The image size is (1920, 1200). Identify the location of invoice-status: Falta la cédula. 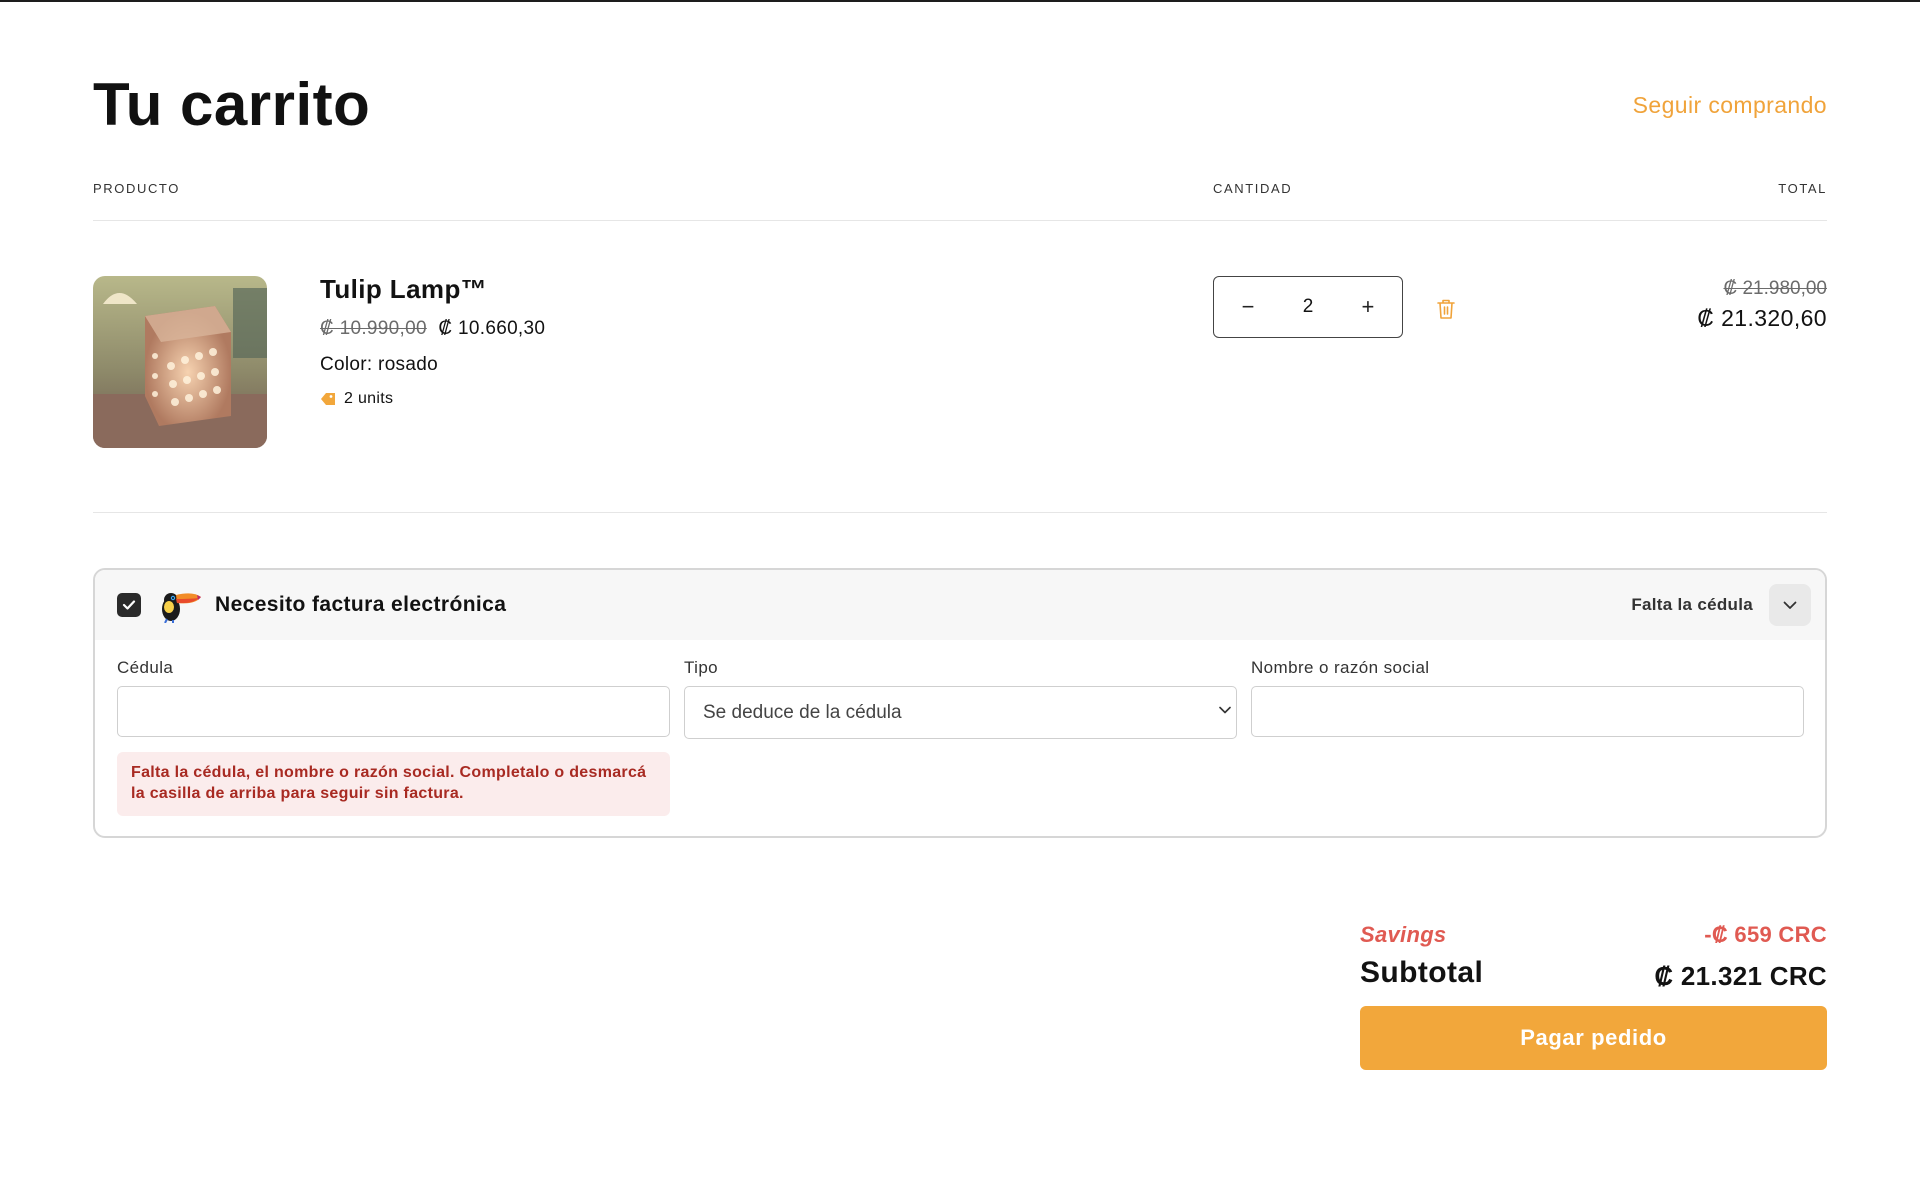
(1692, 604).